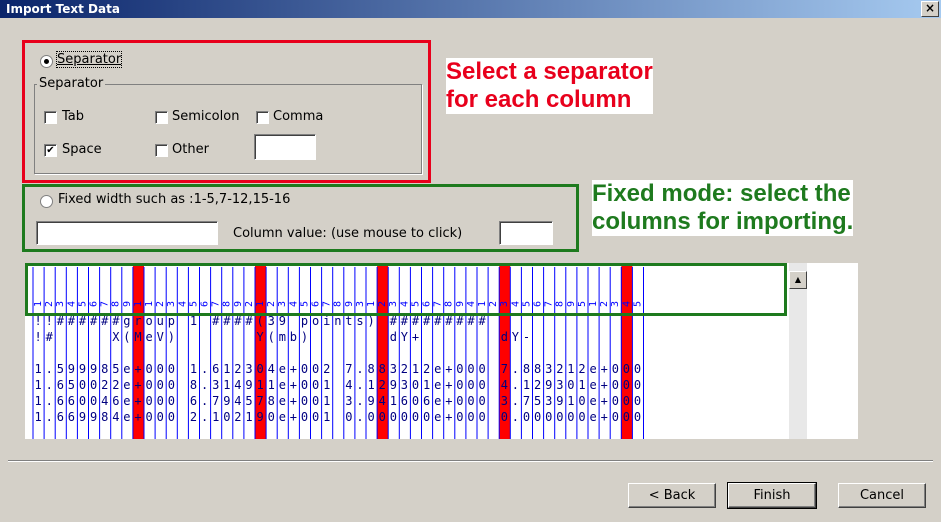 This screenshot has height=522, width=941. I want to click on cancel-button: Cancel, so click(882, 495).